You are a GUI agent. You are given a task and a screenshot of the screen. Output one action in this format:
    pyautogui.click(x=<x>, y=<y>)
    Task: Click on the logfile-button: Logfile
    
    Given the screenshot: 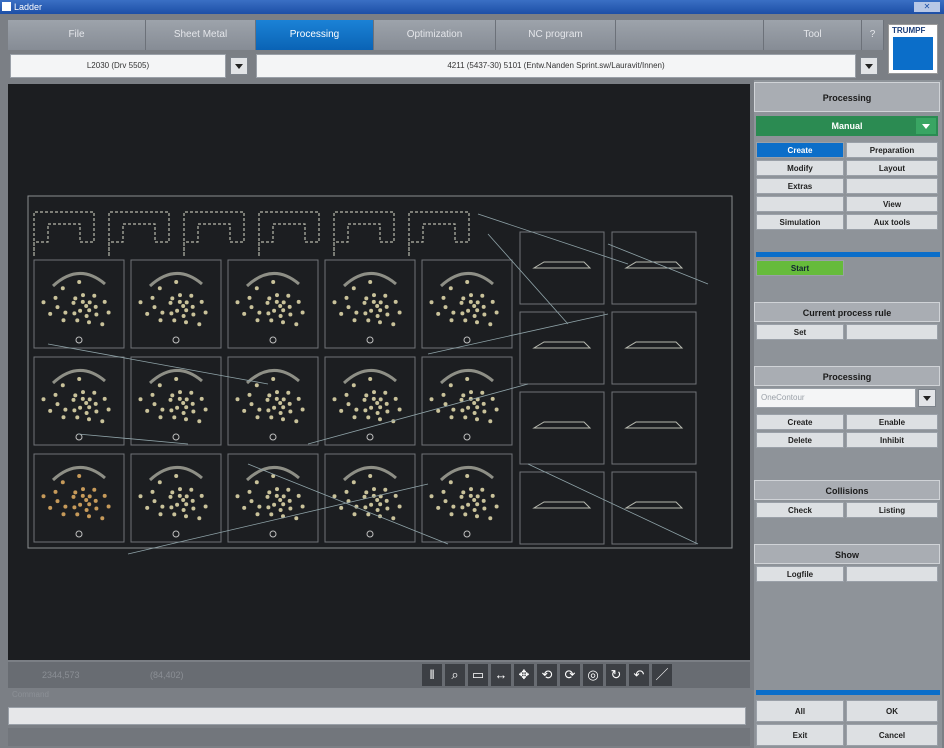 What is the action you would take?
    pyautogui.click(x=800, y=574)
    